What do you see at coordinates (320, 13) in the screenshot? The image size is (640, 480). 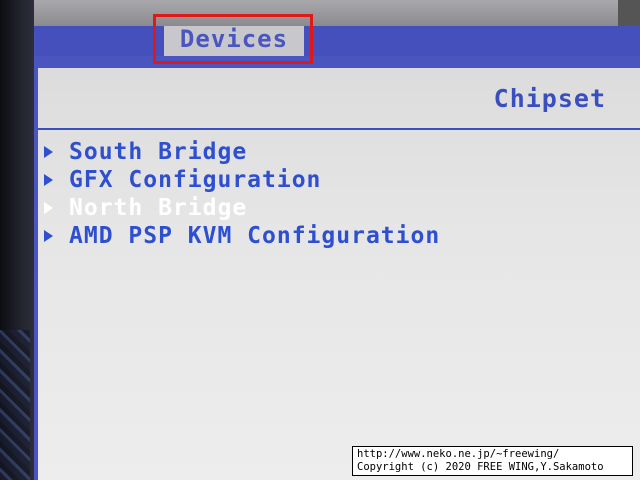 I see `monitor-bezel-top` at bounding box center [320, 13].